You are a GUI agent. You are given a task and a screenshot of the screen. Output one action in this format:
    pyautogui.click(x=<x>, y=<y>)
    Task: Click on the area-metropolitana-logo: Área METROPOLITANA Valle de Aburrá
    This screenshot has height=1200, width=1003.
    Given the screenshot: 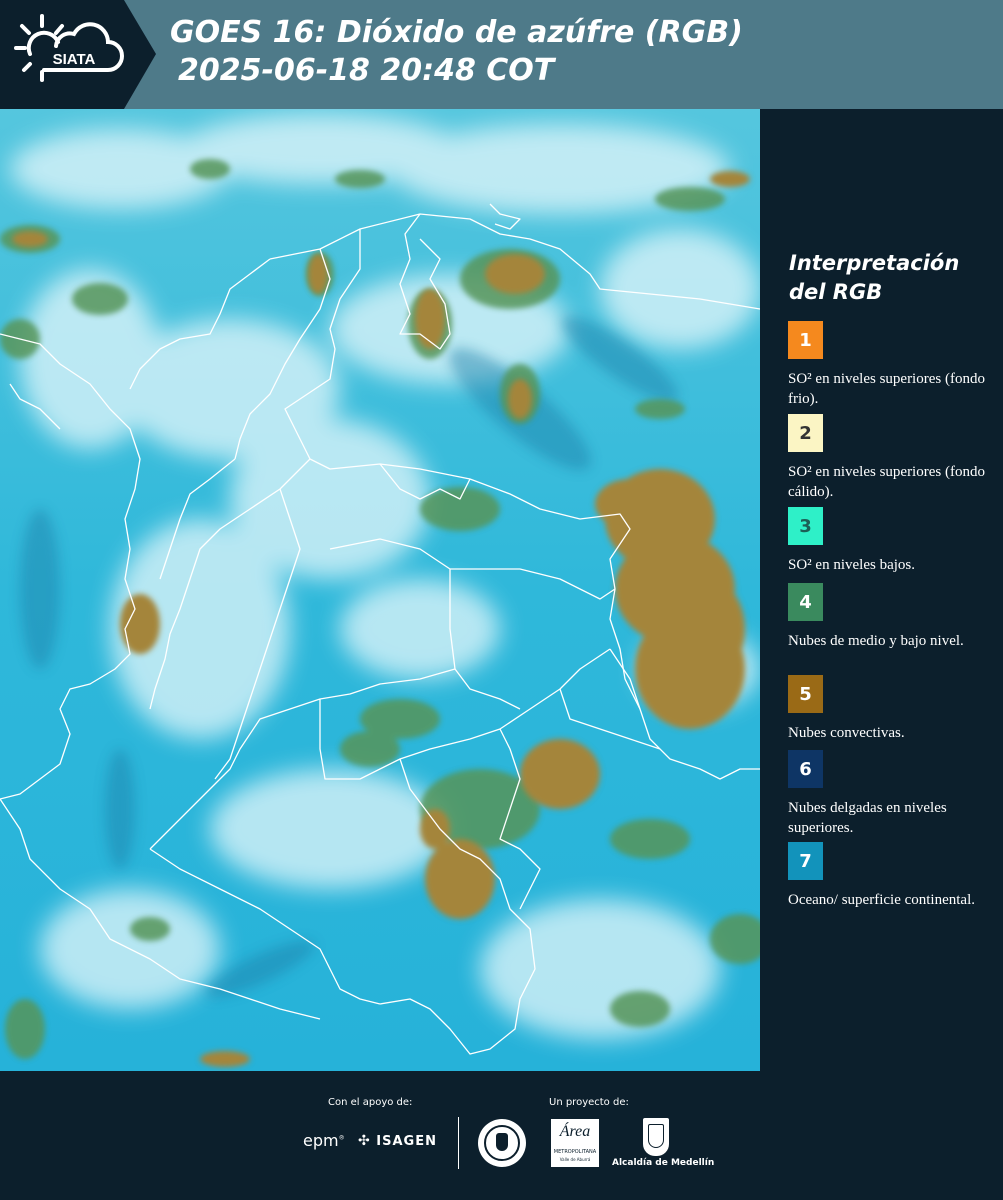 What is the action you would take?
    pyautogui.click(x=575, y=1143)
    